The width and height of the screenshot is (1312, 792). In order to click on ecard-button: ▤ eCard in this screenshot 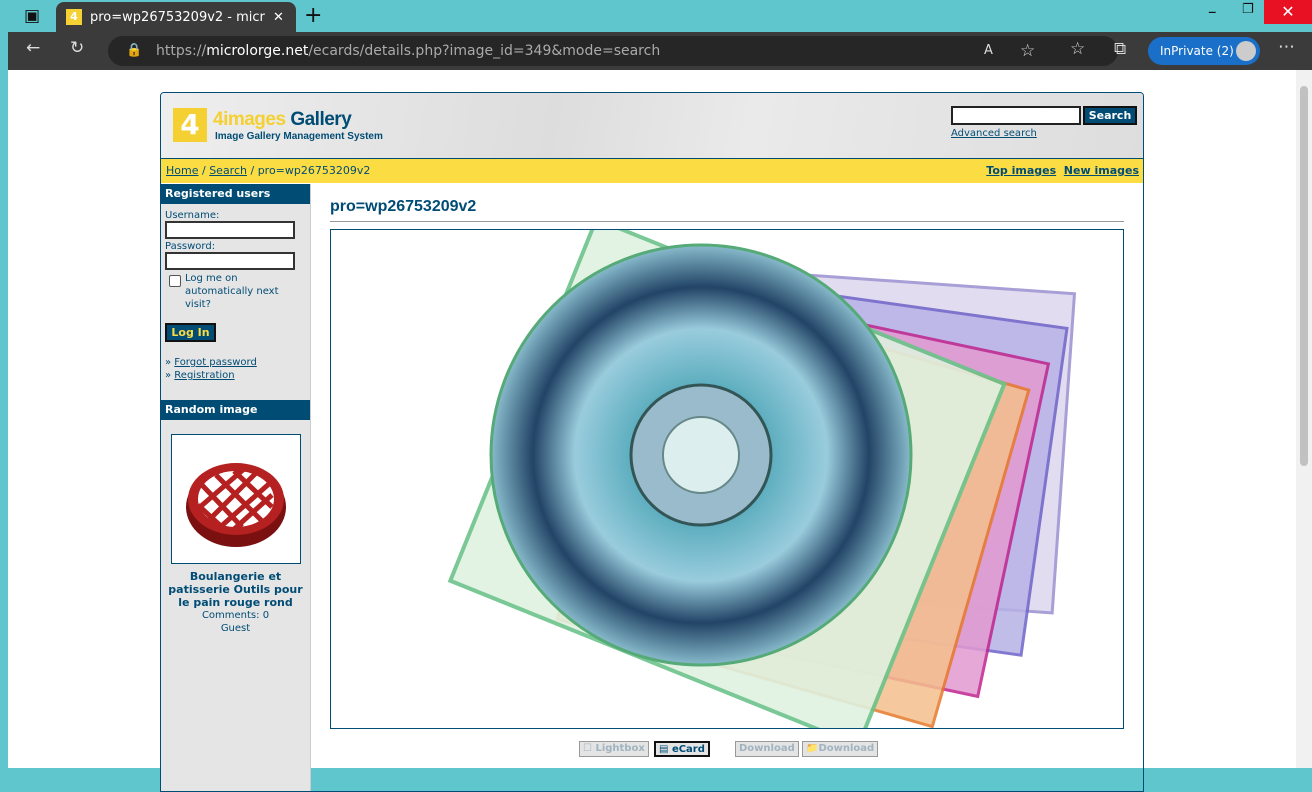, I will do `click(682, 749)`.